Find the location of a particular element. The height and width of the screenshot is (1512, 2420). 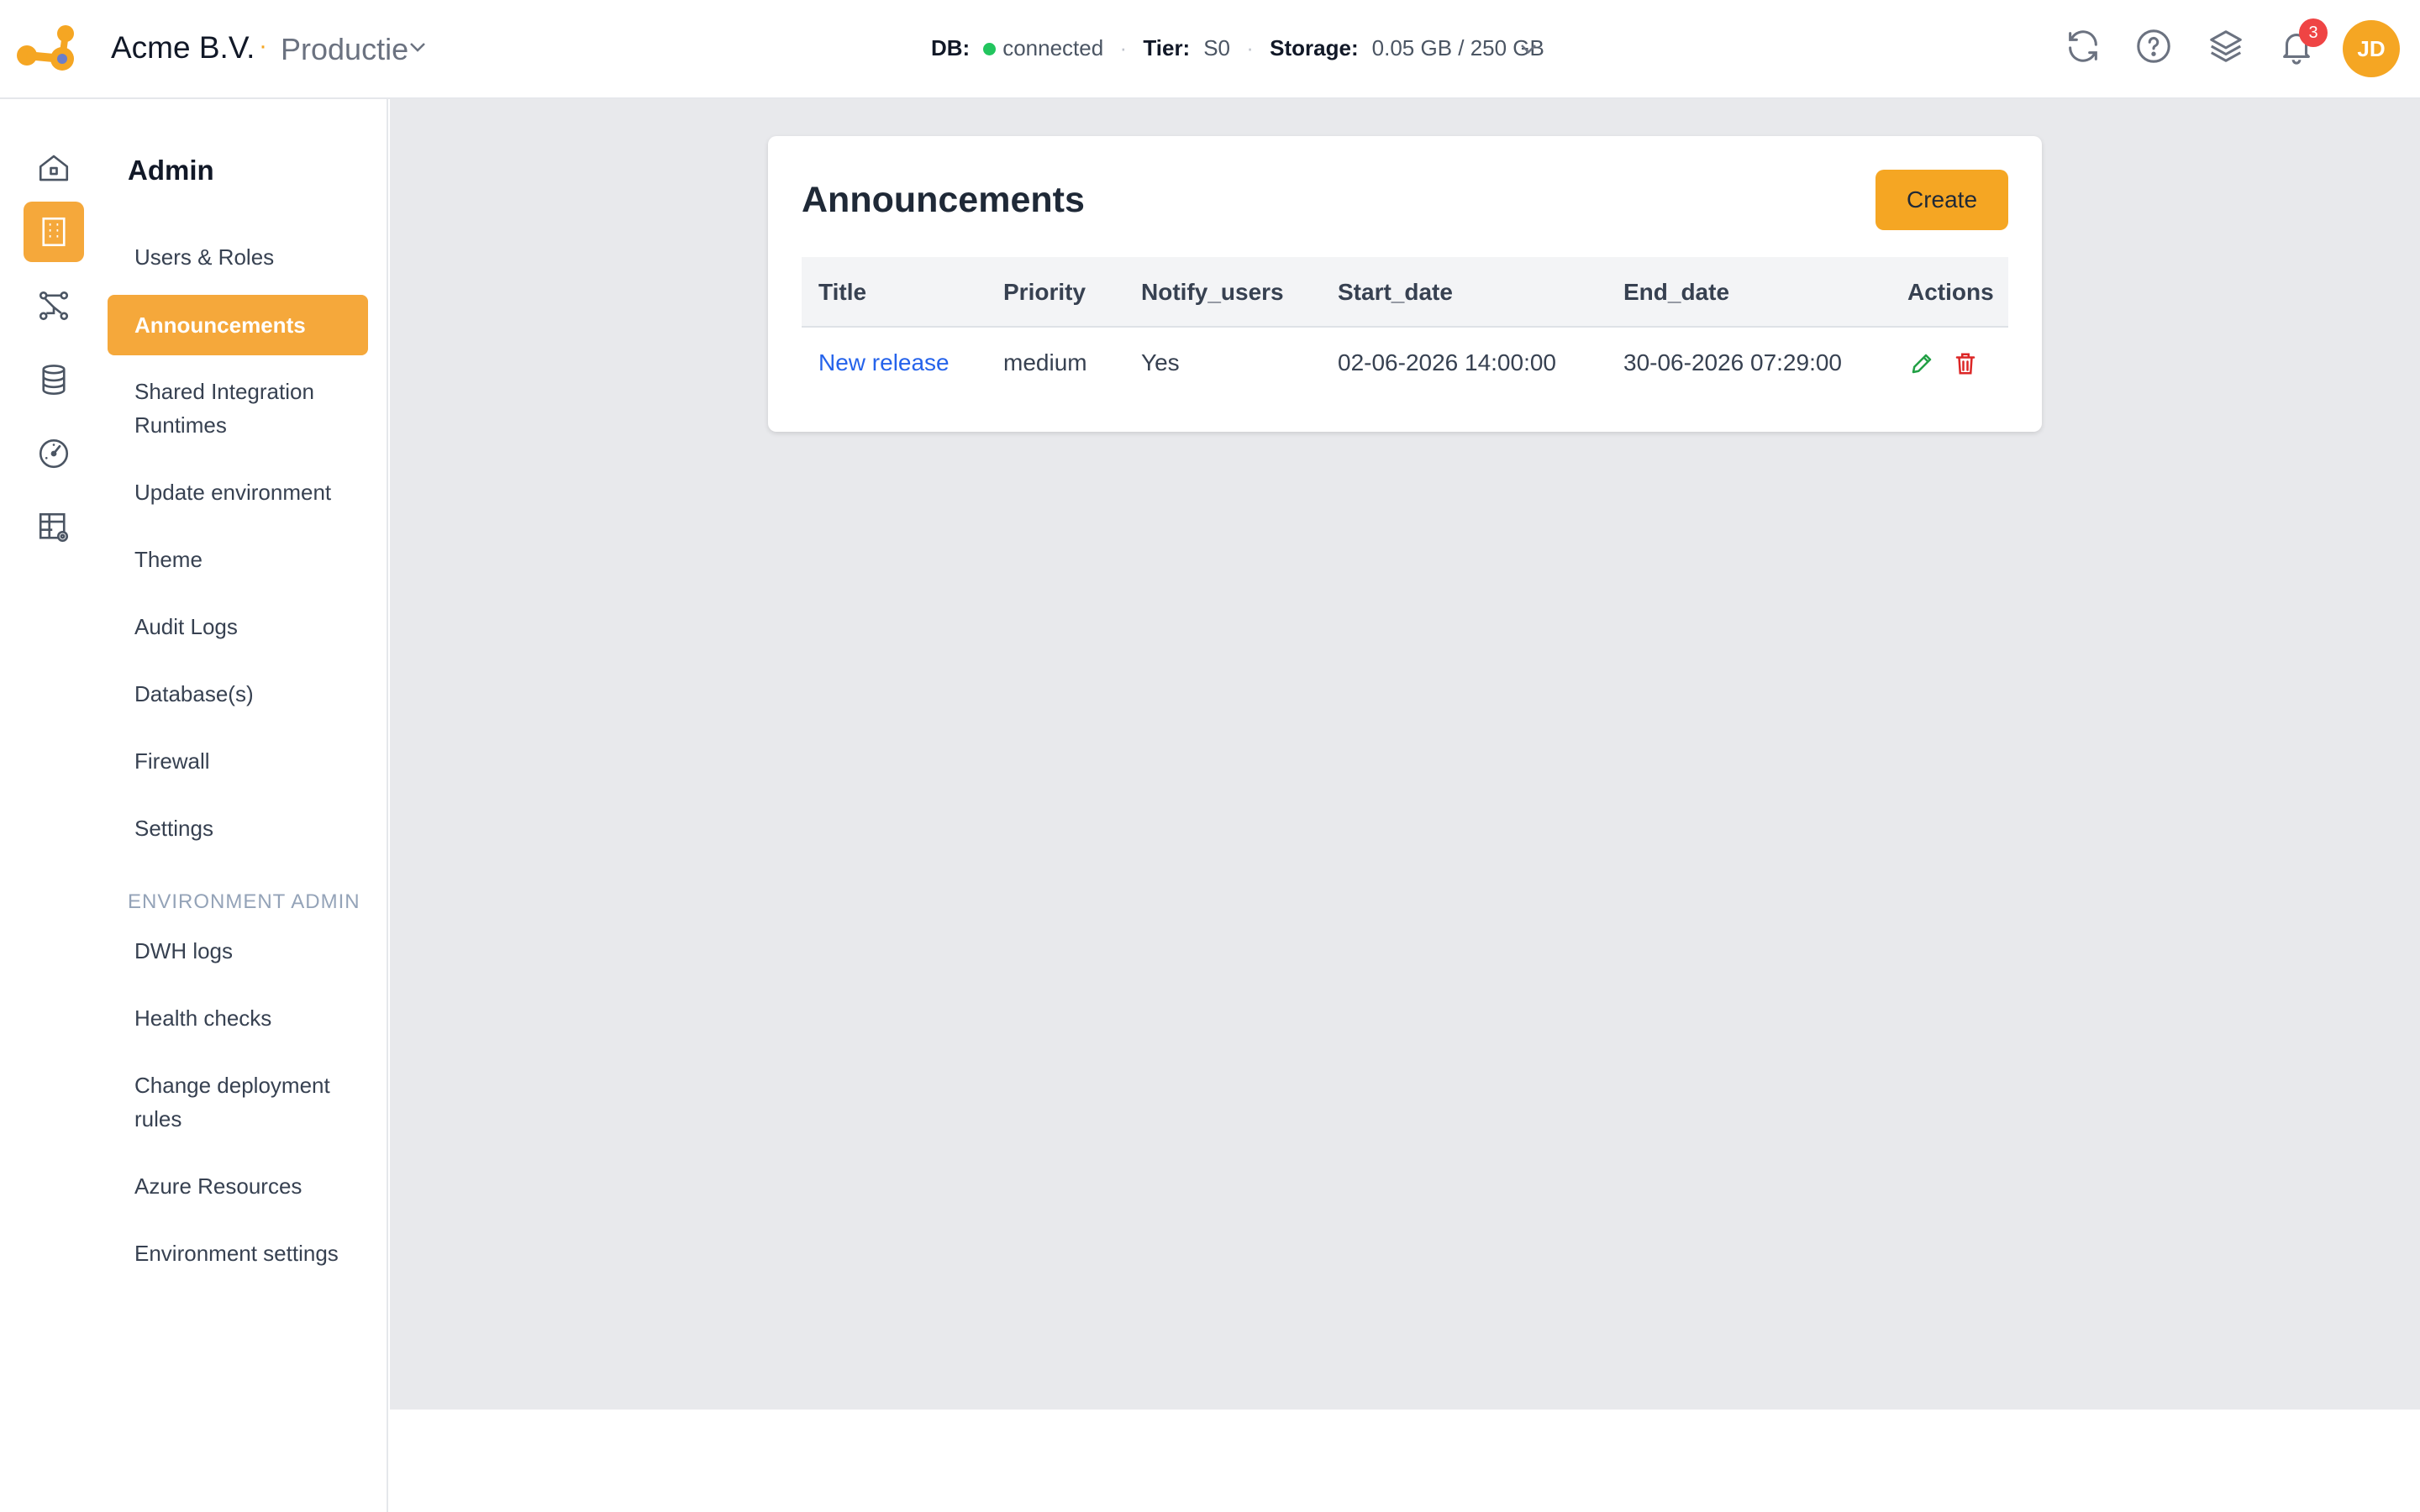

building-icon is located at coordinates (54, 232).